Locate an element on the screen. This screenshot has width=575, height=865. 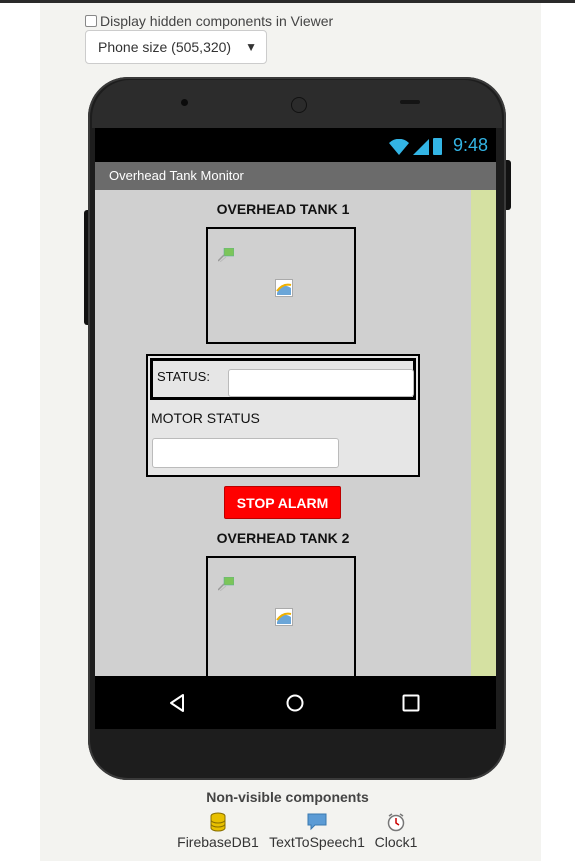
status-textbox is located at coordinates (321, 383).